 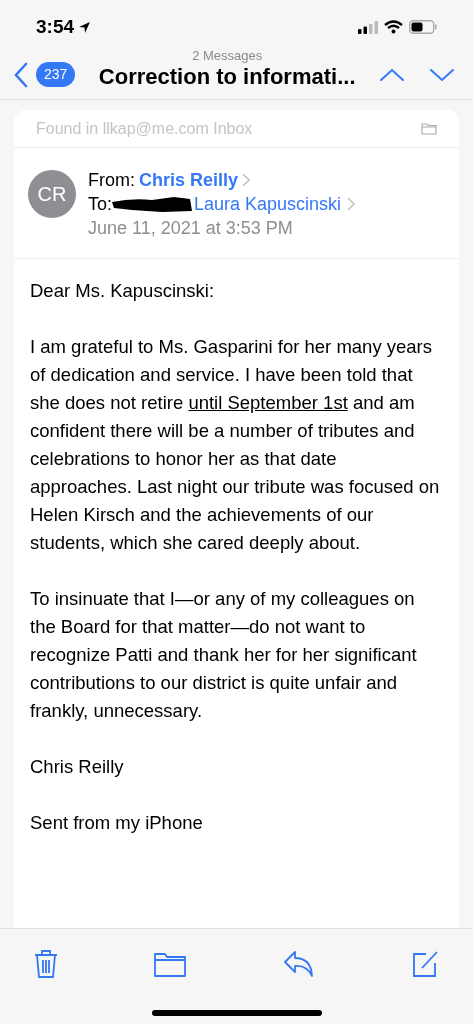 What do you see at coordinates (224, 655) in the screenshot?
I see `body-paragraph: To insinuate that I—or any of my colleagues on the Board for that matter—do not want to recognize Patti and thank her for her significant contributions to our district is quite unfair and frankly, unnecessary.` at bounding box center [224, 655].